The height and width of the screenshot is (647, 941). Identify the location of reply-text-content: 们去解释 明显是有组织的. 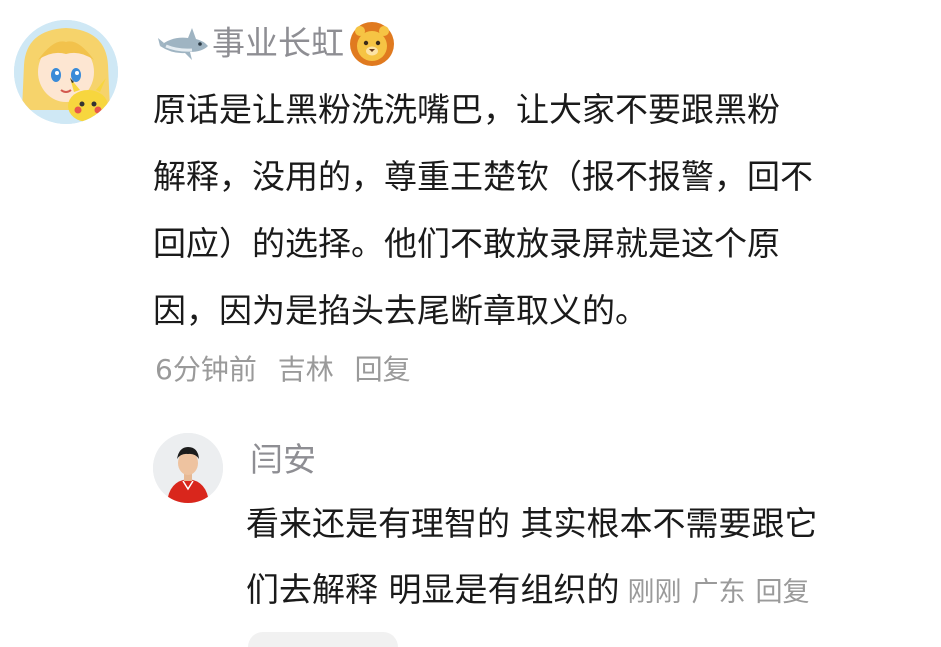
(433, 589).